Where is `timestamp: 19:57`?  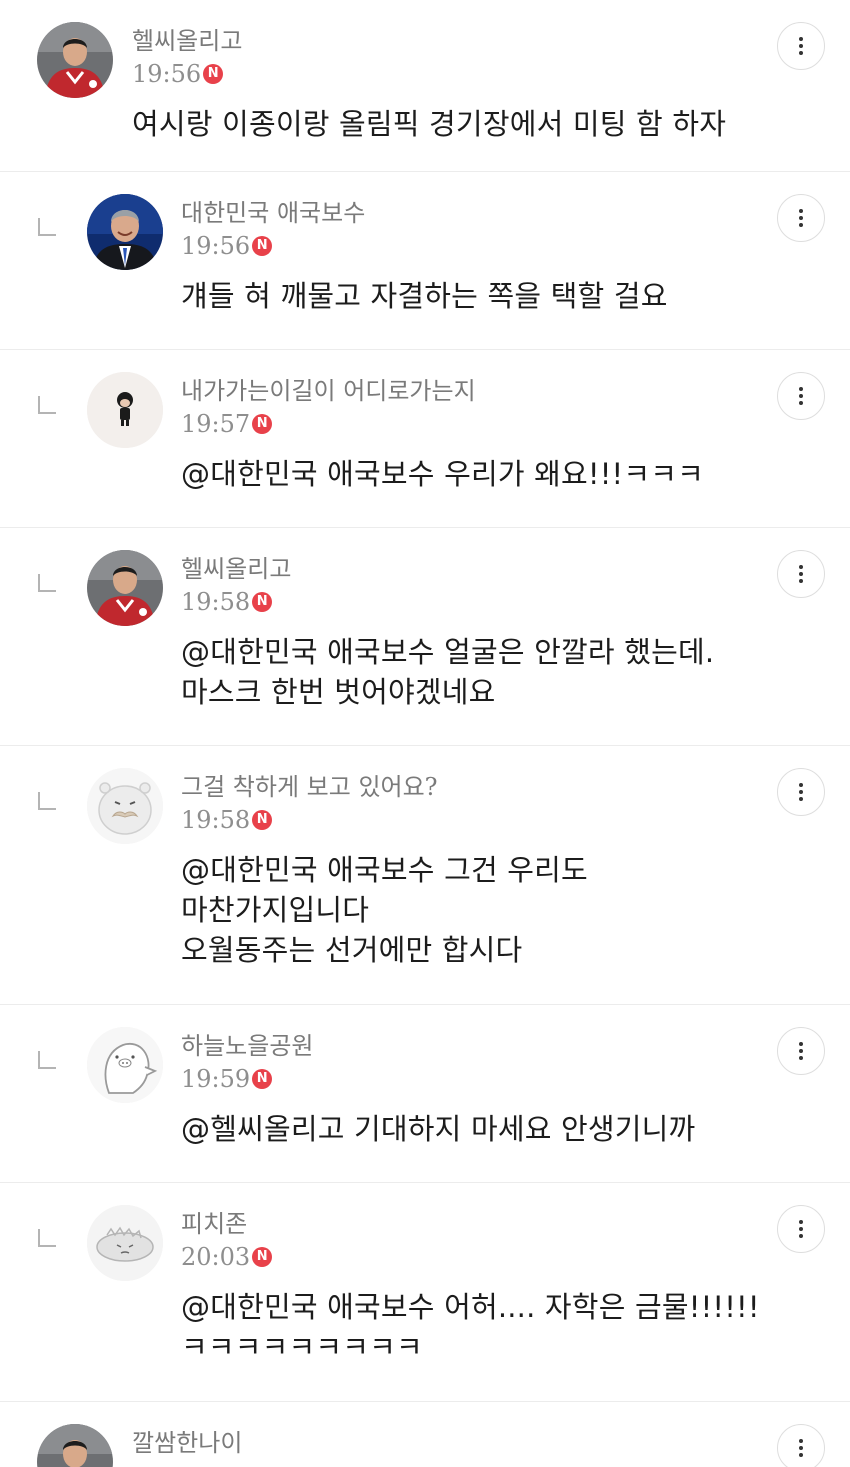
timestamp: 19:57 is located at coordinates (216, 424).